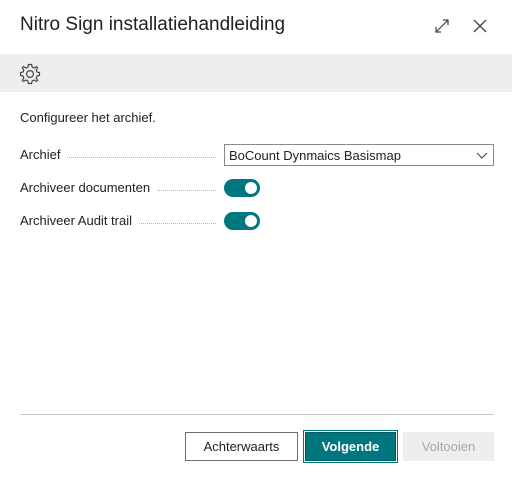  What do you see at coordinates (480, 26) in the screenshot?
I see `close-icon` at bounding box center [480, 26].